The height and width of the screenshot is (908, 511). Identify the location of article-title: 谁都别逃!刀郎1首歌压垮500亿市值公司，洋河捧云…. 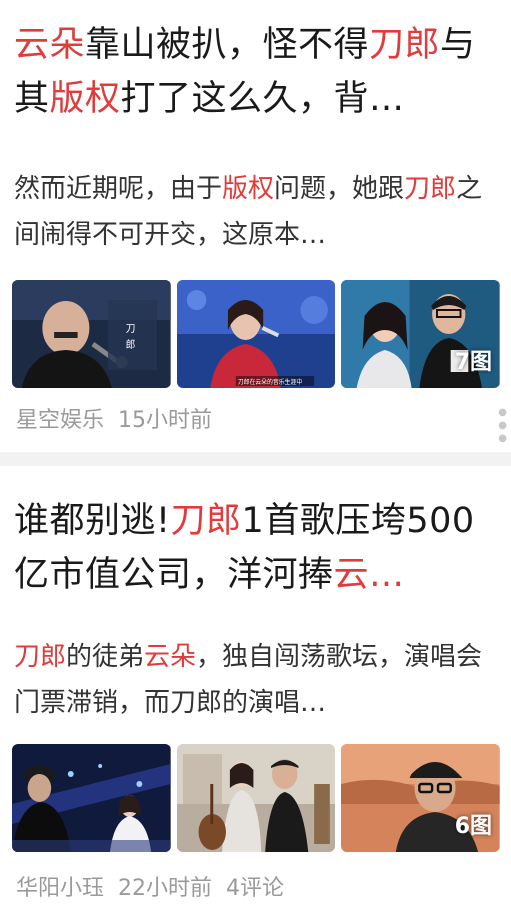
(257, 548).